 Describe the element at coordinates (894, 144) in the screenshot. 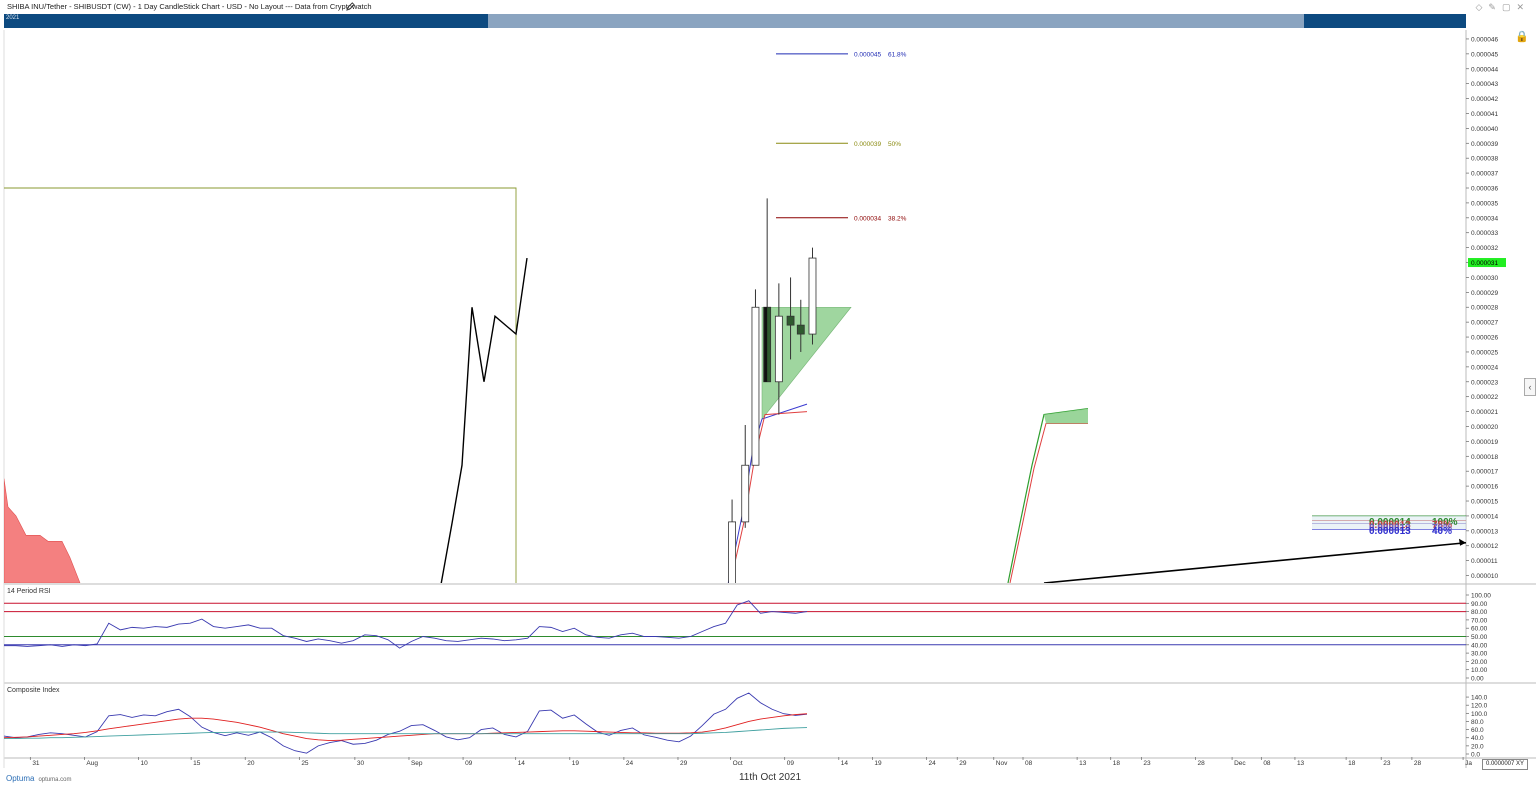

I see `fib-pct-label: 50%` at that location.